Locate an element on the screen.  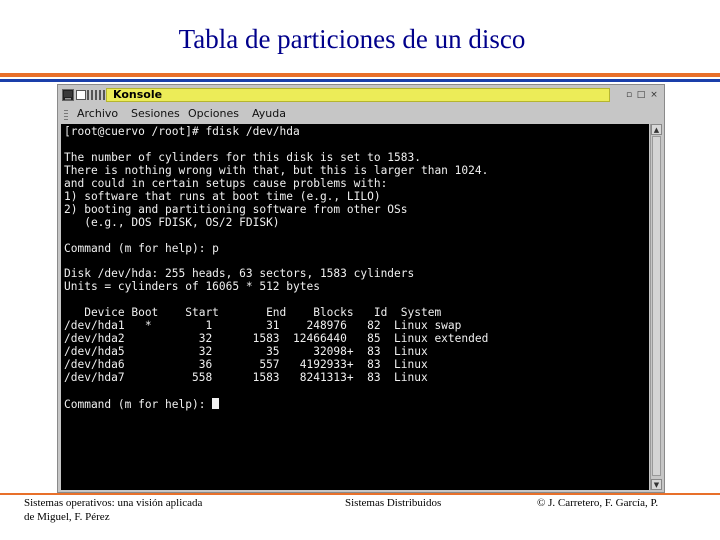
footer-course: Sistemas Distribuidos is located at coordinates (393, 503).